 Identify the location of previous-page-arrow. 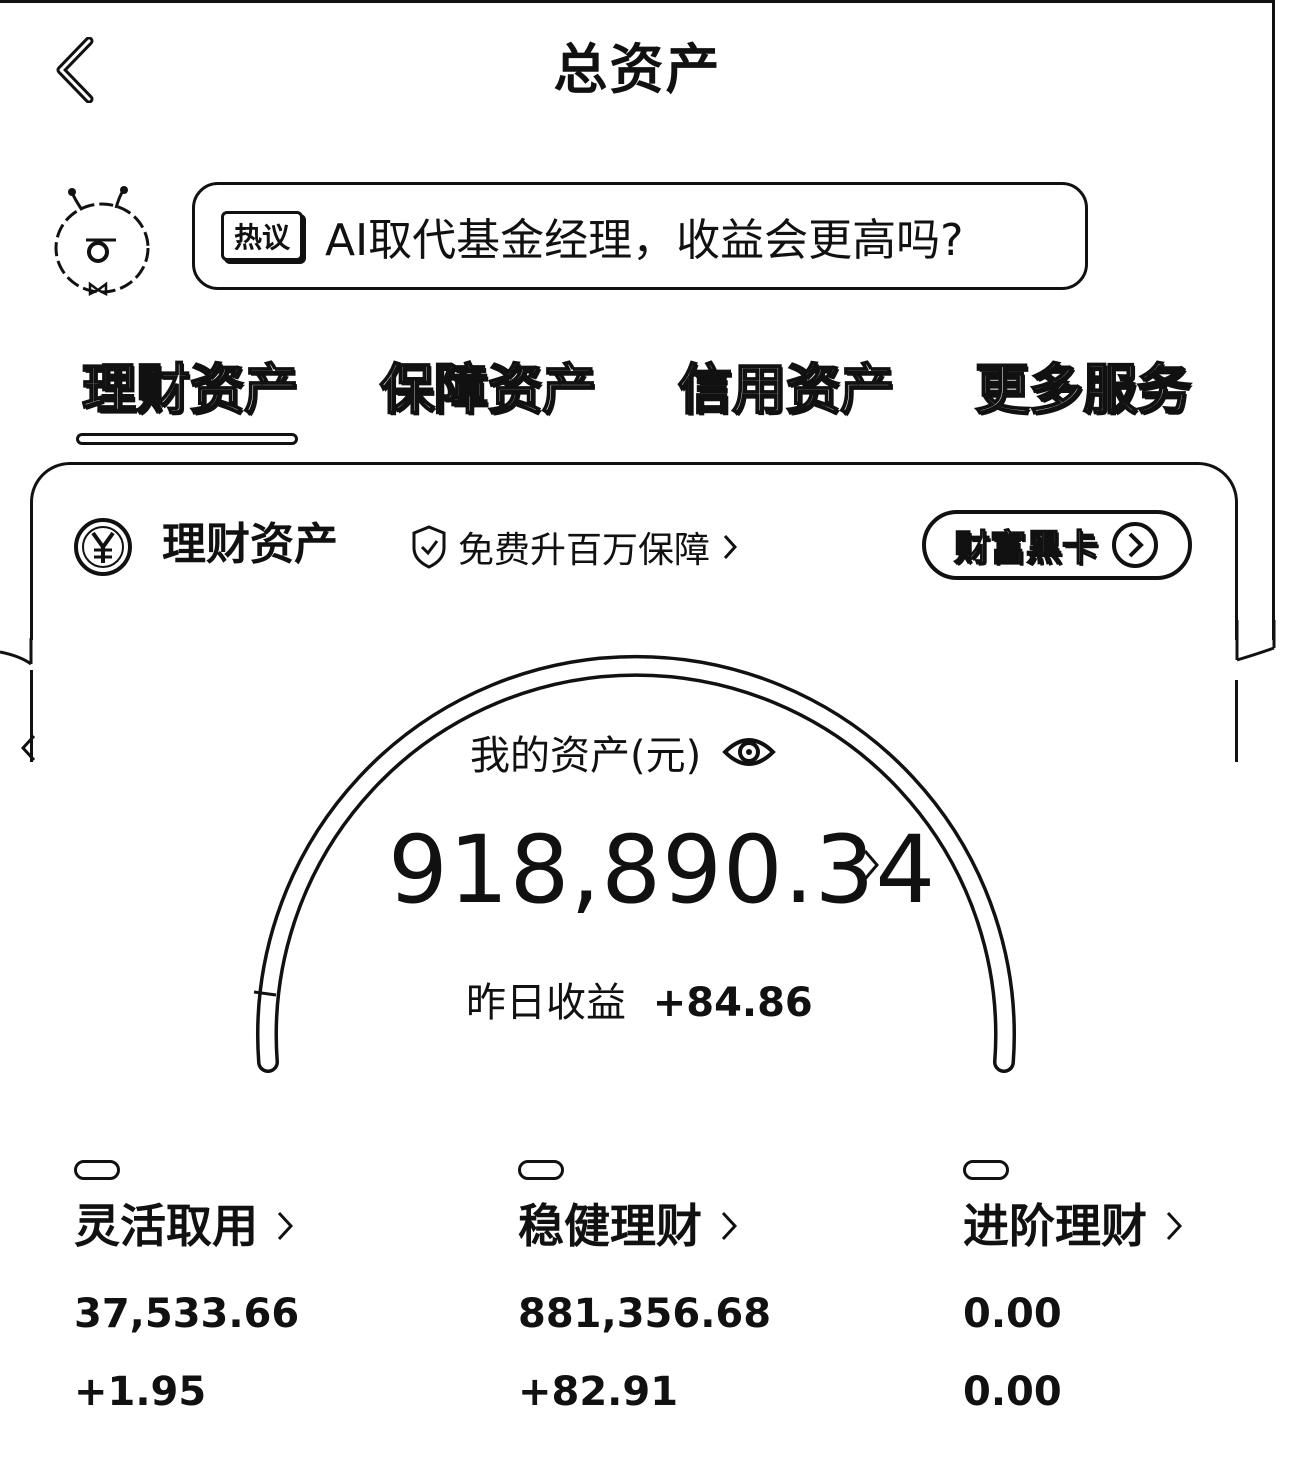
(29, 748).